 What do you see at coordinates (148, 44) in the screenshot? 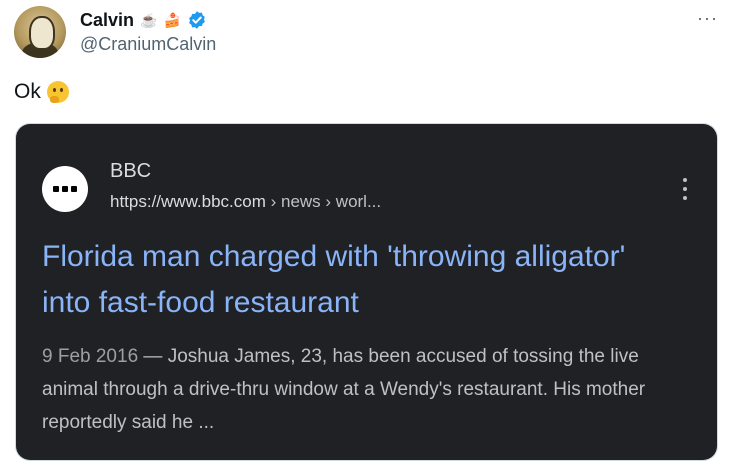
I see `user-handle: @CraniumCalvin` at bounding box center [148, 44].